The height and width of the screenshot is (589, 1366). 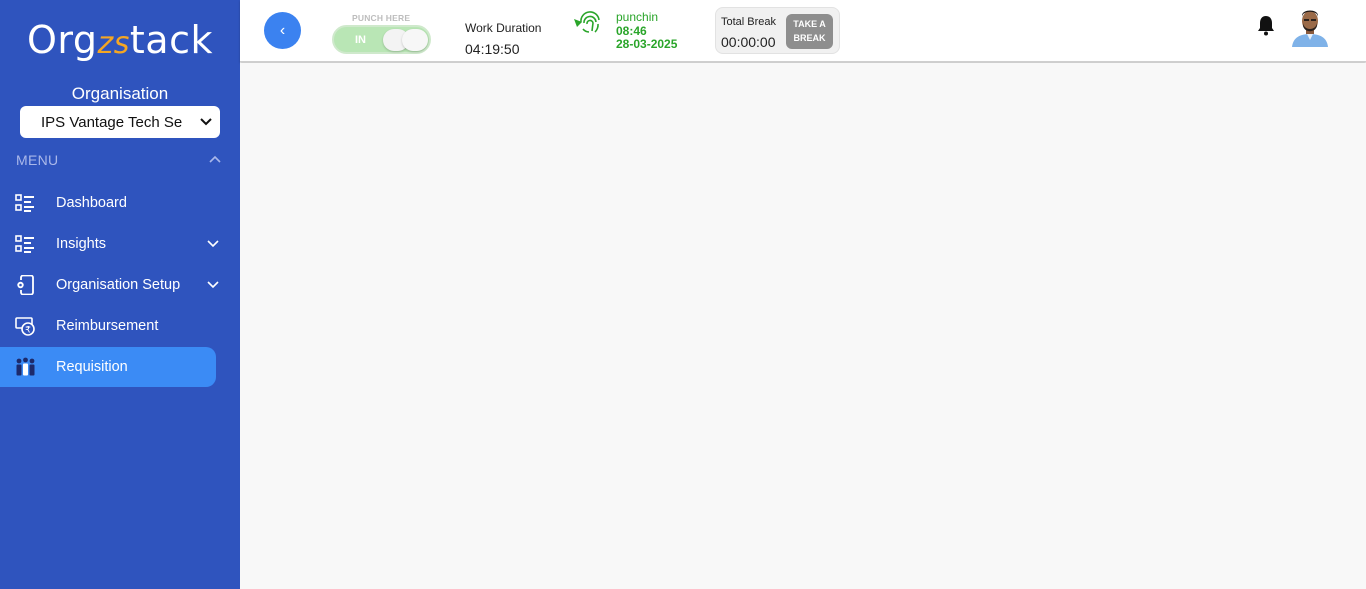 What do you see at coordinates (748, 42) in the screenshot?
I see `total-break-value: 00:00:00` at bounding box center [748, 42].